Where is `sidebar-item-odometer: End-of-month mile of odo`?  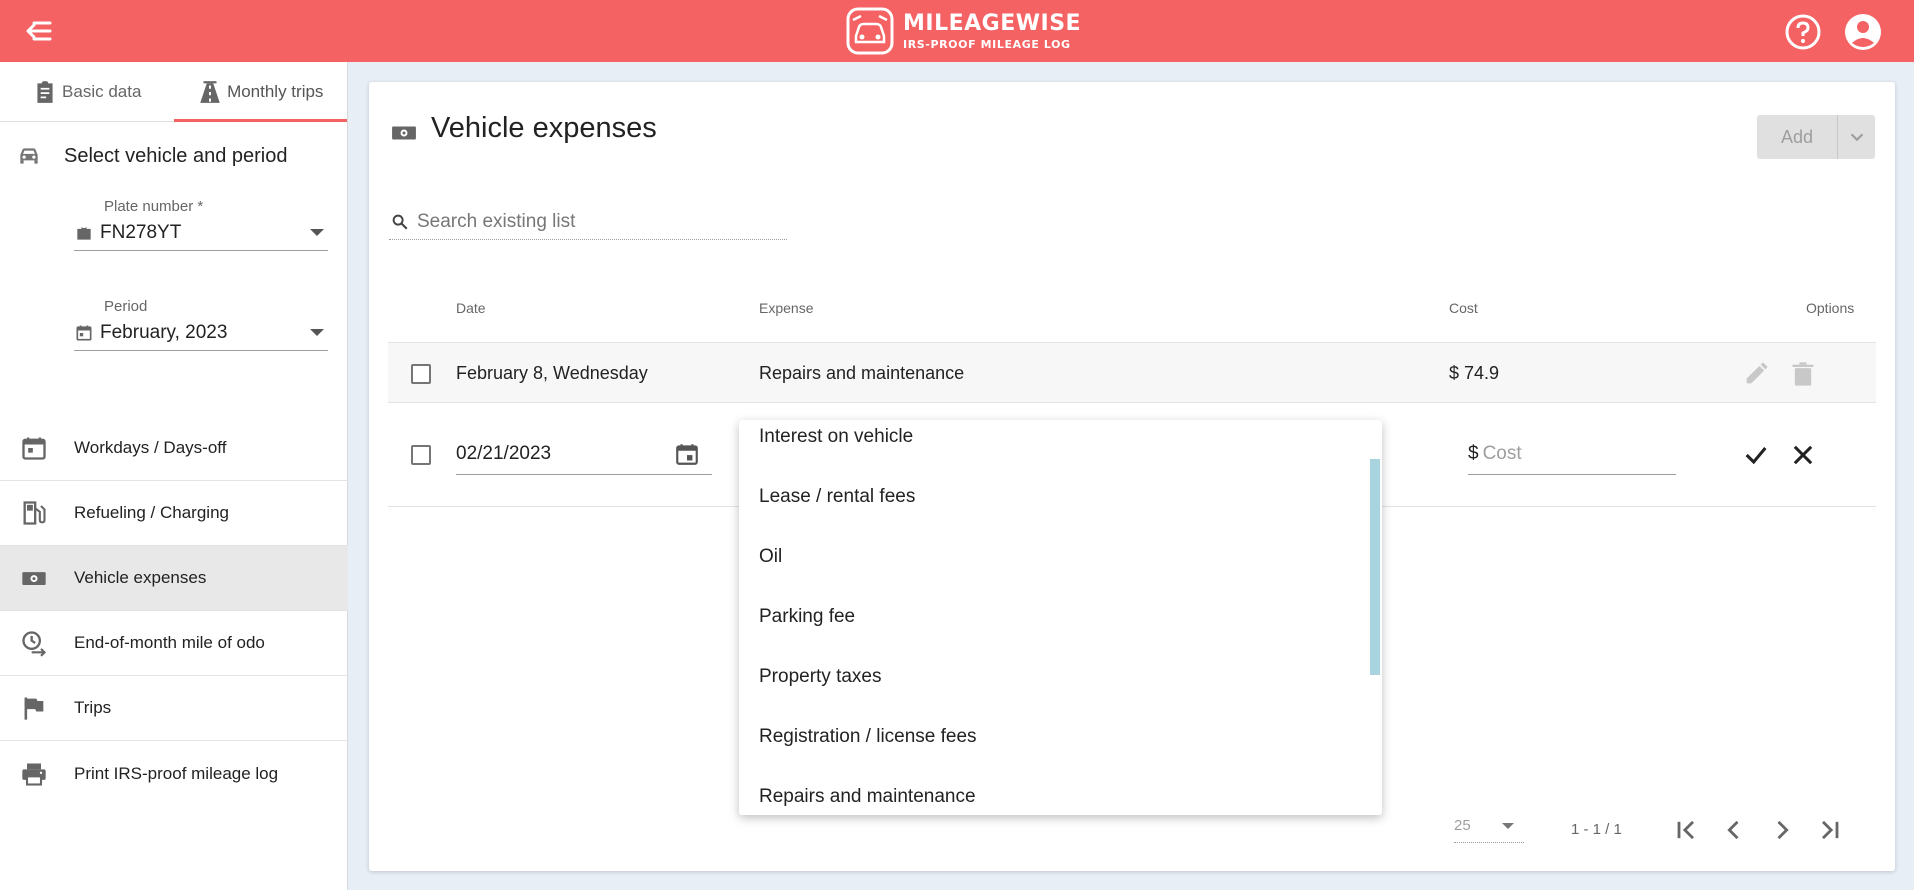 sidebar-item-odometer: End-of-month mile of odo is located at coordinates (174, 643).